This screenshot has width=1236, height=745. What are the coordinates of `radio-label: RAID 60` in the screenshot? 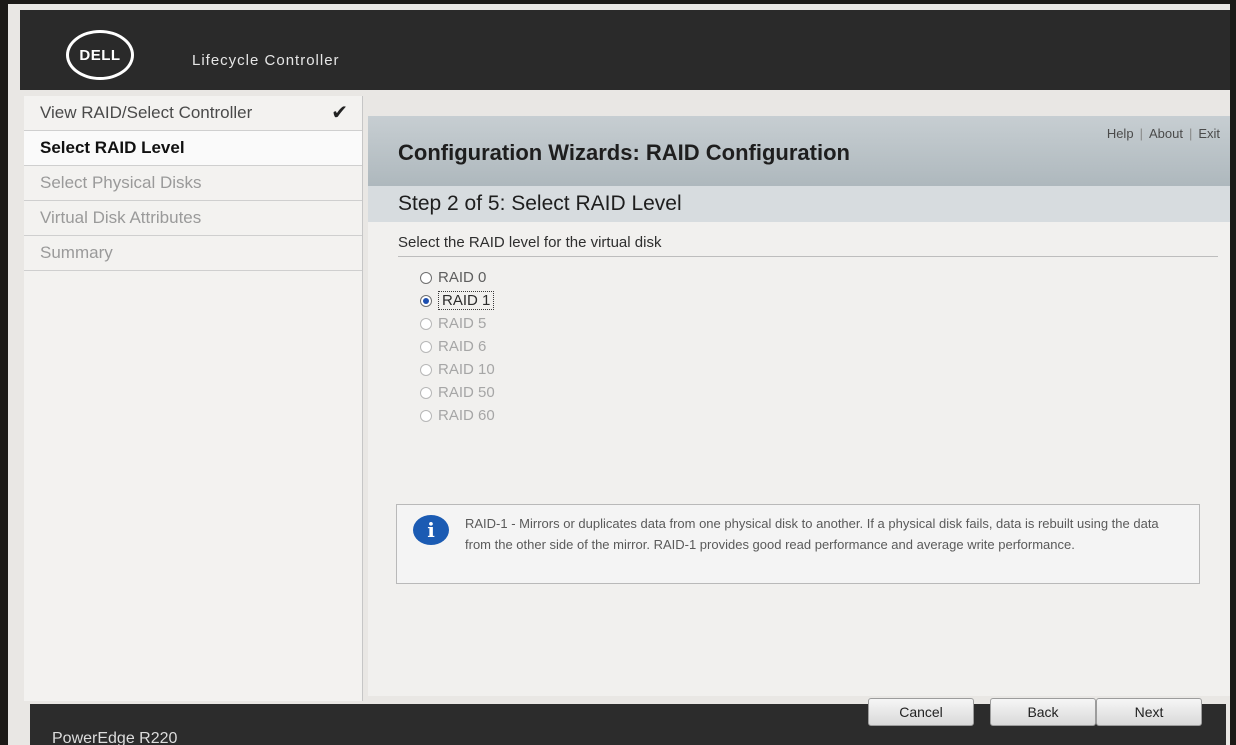 It's located at (466, 415).